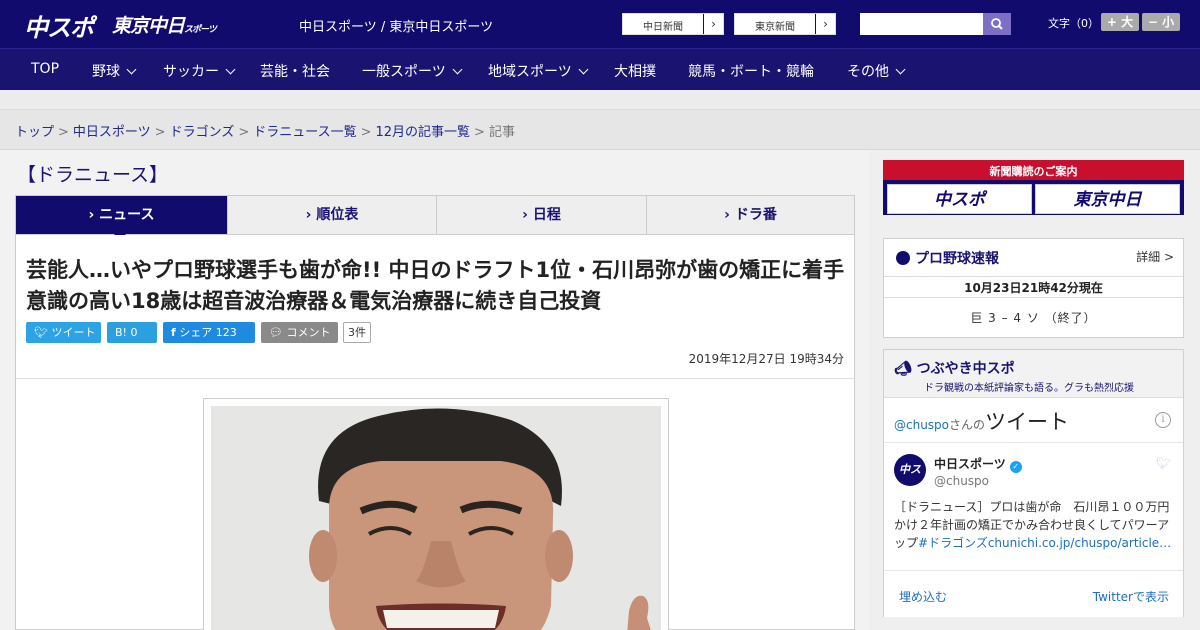 The width and height of the screenshot is (1200, 630). What do you see at coordinates (59, 25) in the screenshot?
I see `chunichi-sports-logo: 中スポ` at bounding box center [59, 25].